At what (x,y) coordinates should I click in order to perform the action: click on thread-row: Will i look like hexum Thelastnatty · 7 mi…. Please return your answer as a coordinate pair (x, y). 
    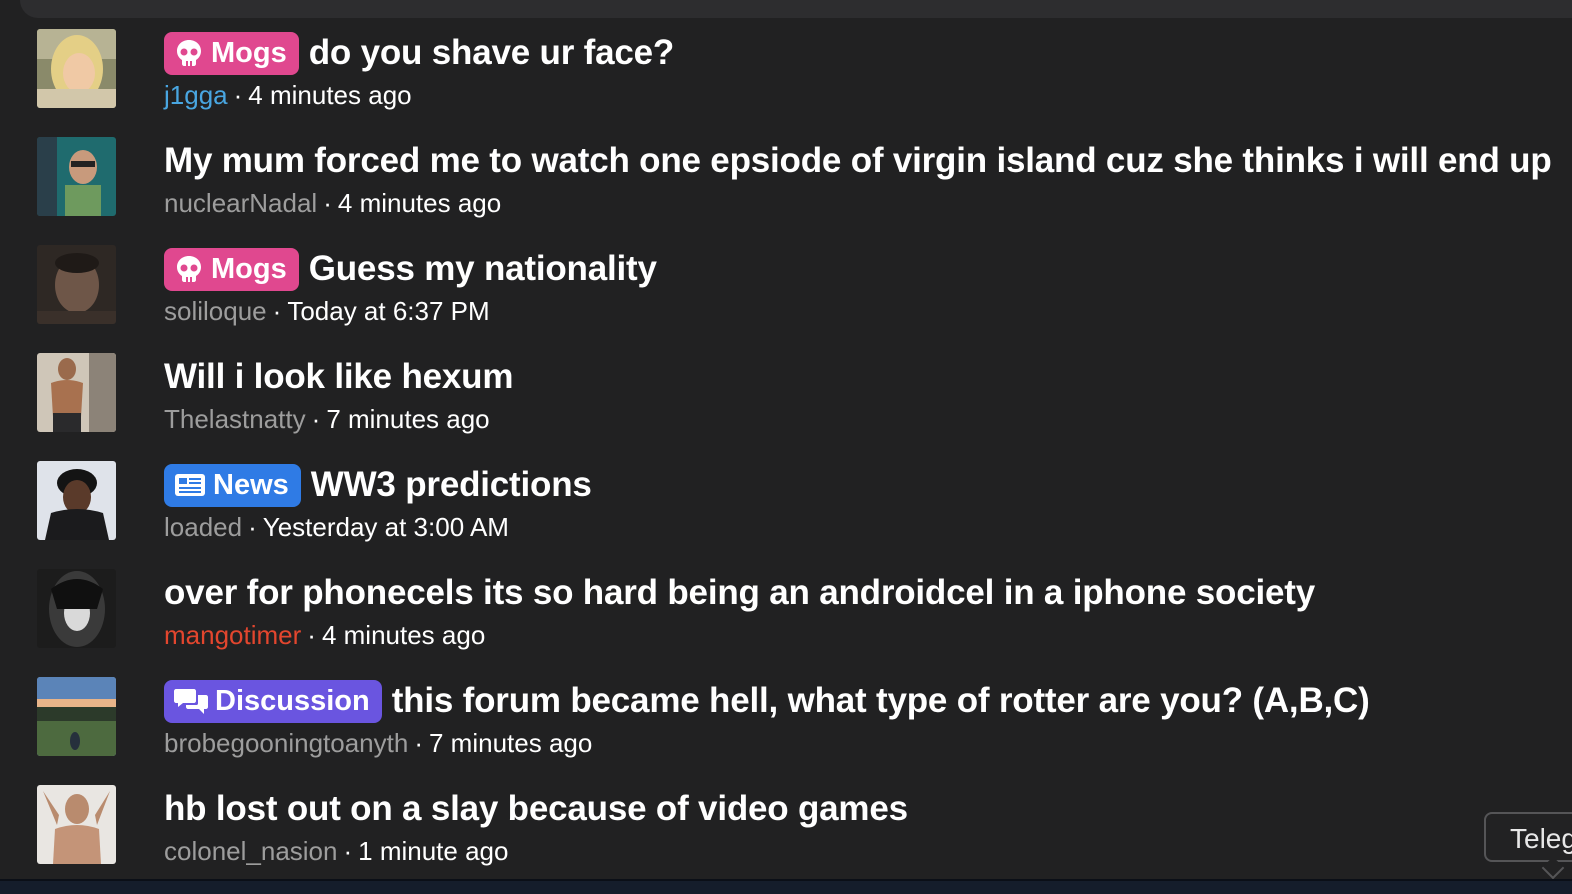
    Looking at the image, I should click on (786, 407).